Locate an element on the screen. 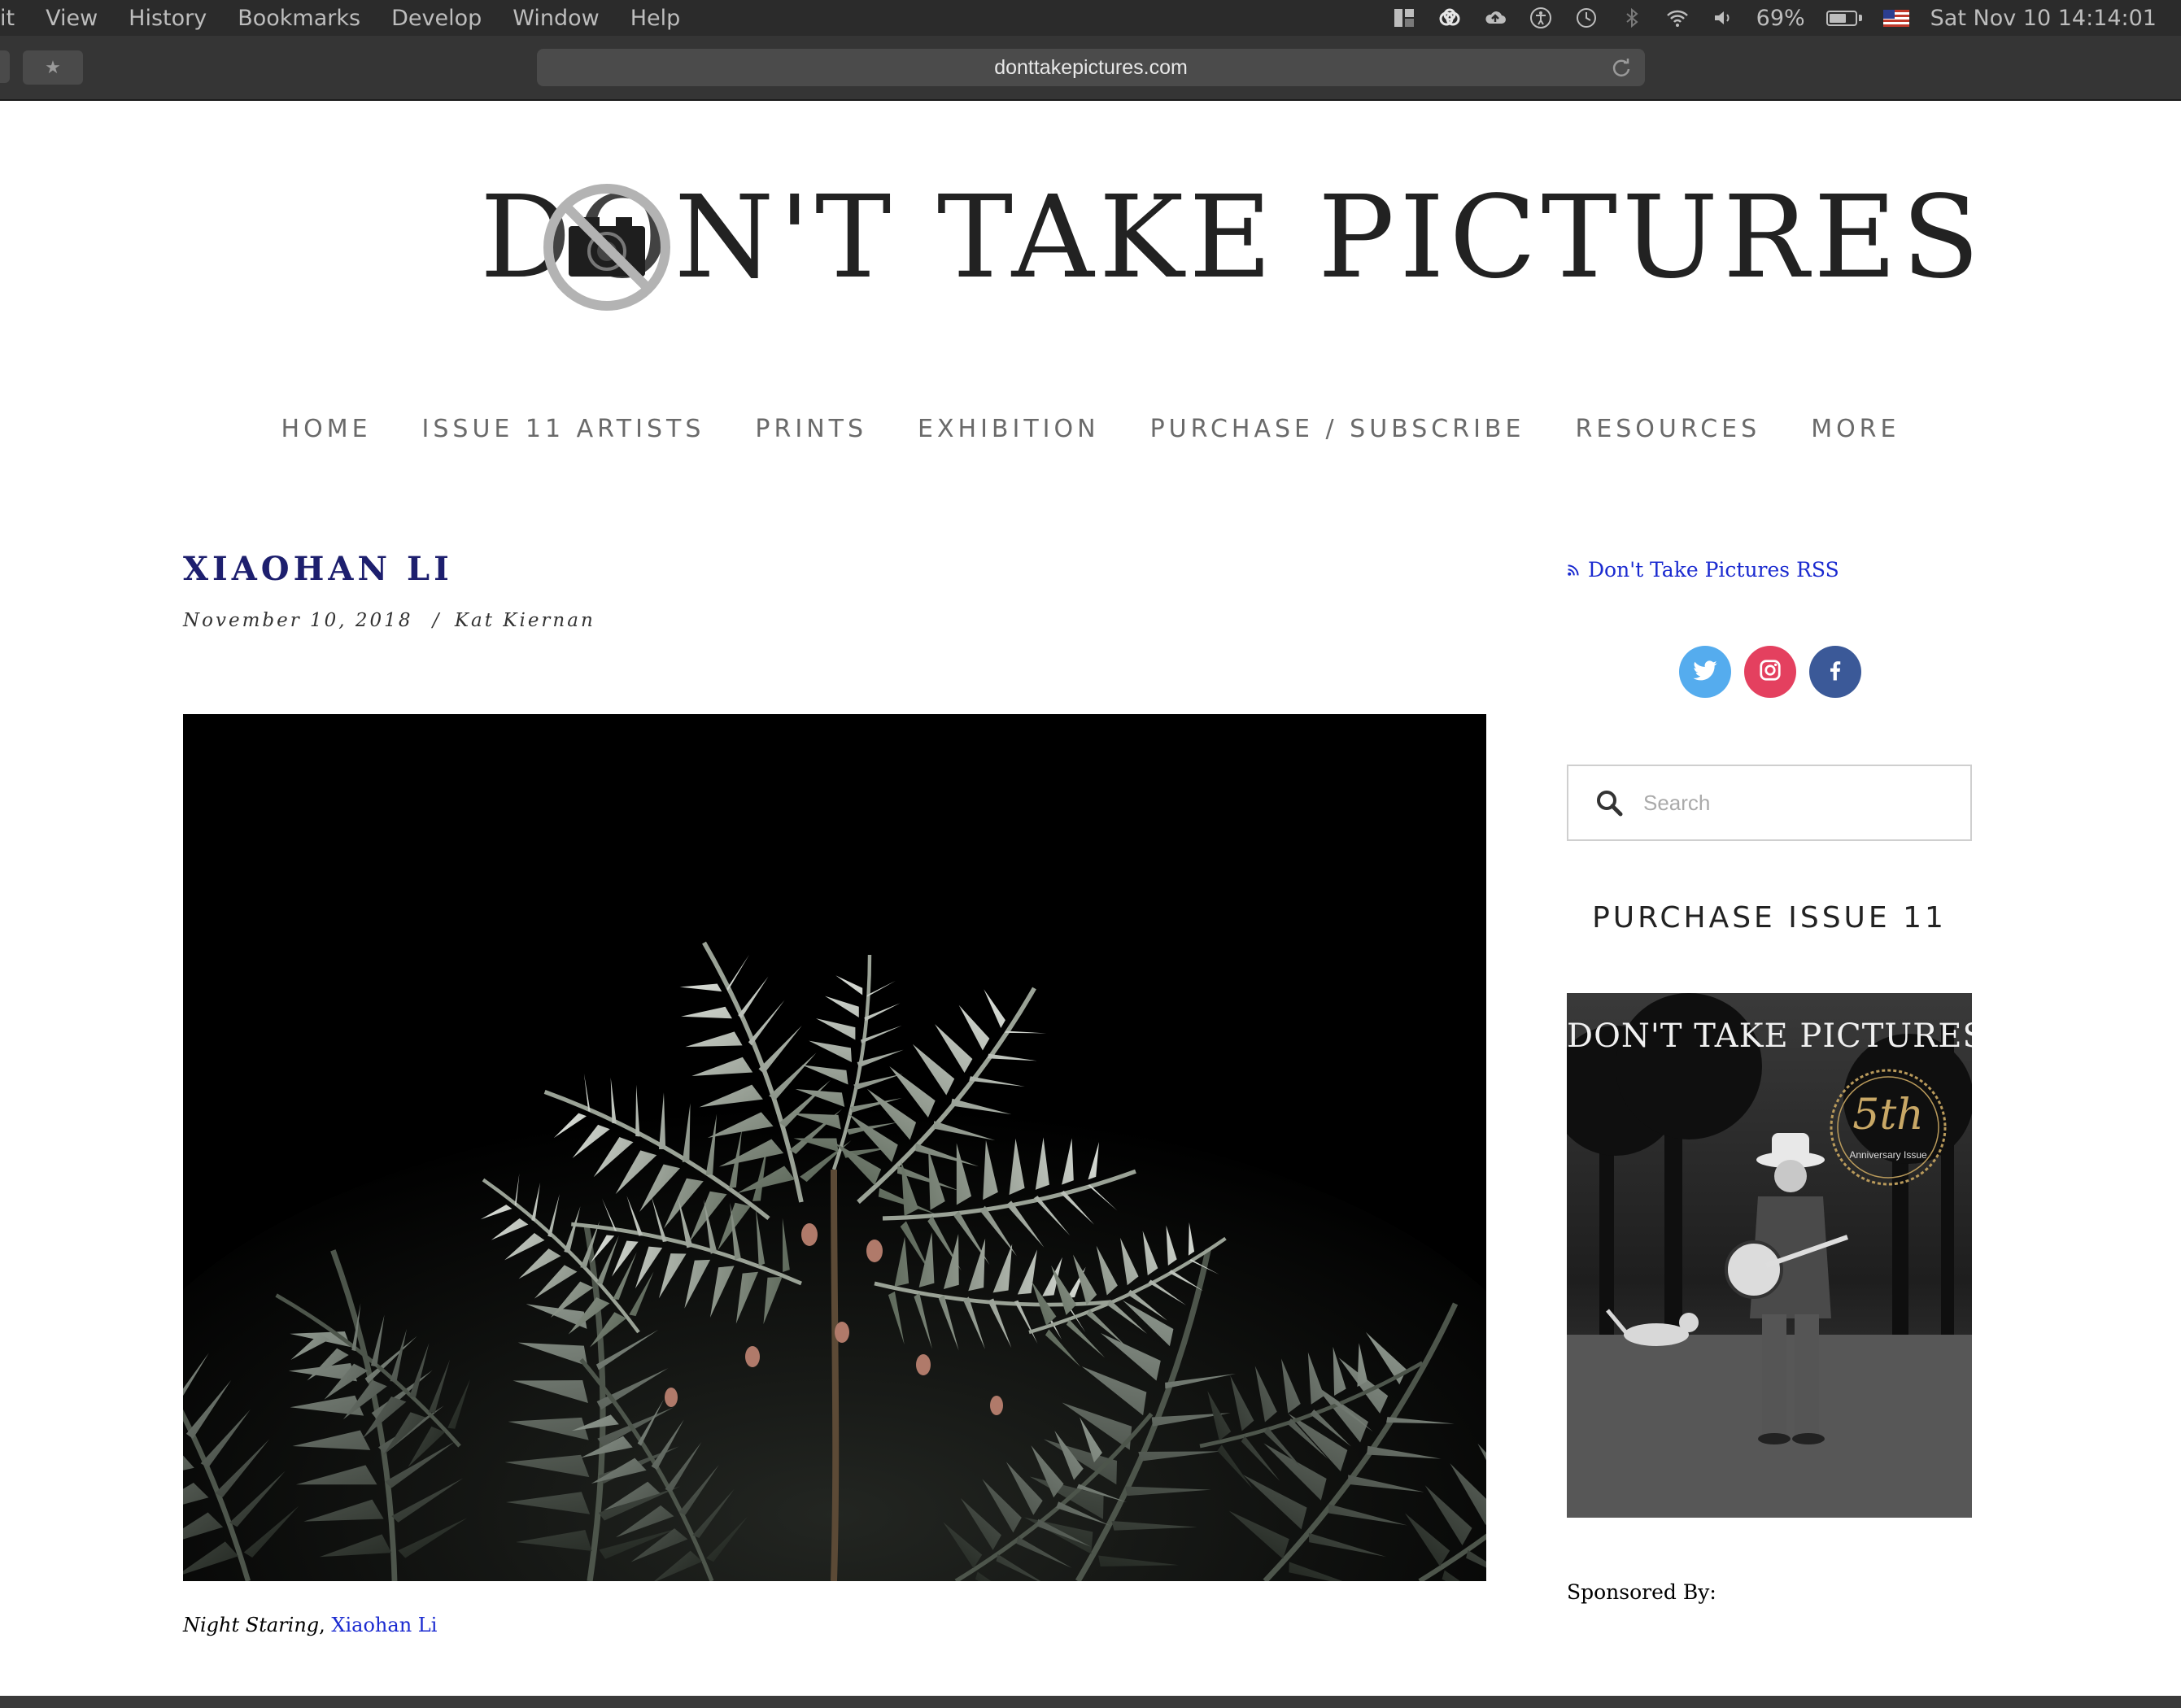  battery-icon is located at coordinates (1843, 18).